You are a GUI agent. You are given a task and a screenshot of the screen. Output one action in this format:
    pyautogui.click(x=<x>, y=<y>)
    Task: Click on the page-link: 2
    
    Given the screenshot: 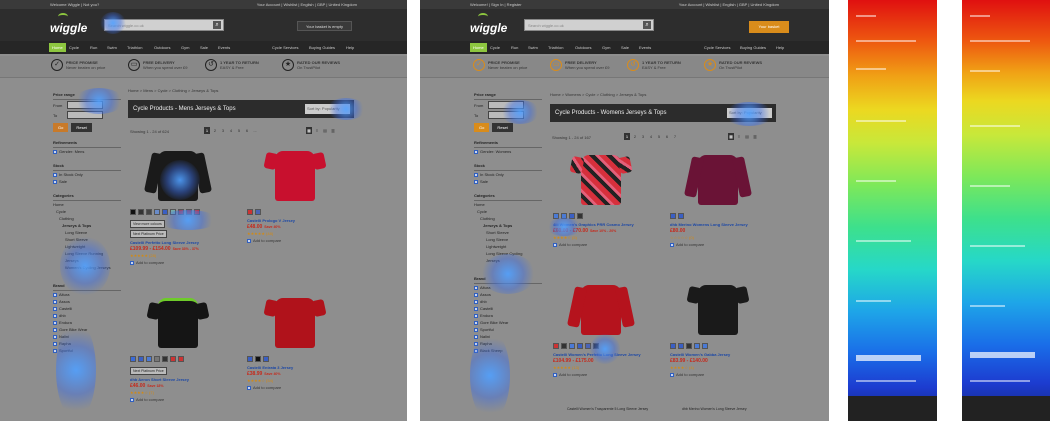 What is the action you would take?
    pyautogui.click(x=635, y=136)
    